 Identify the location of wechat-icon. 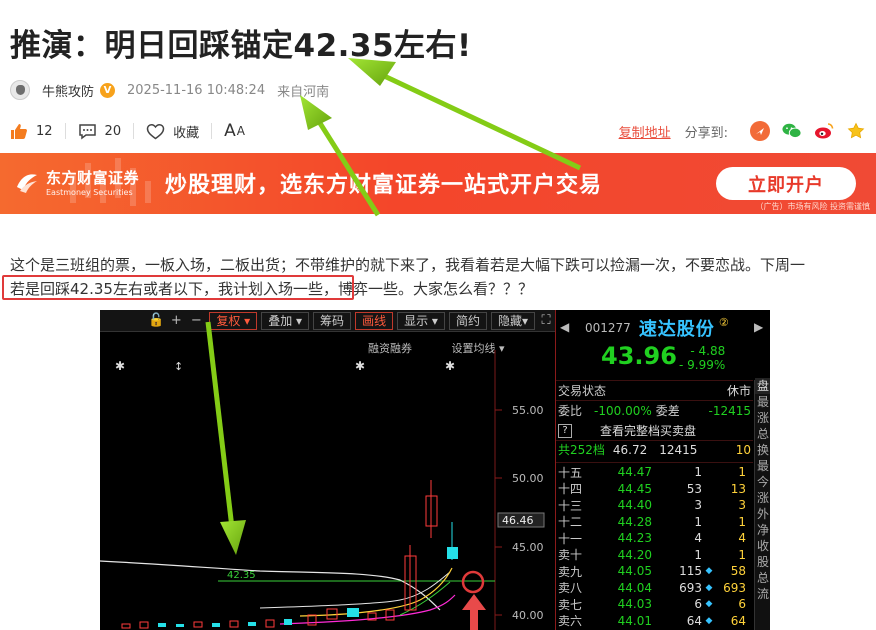
(792, 131).